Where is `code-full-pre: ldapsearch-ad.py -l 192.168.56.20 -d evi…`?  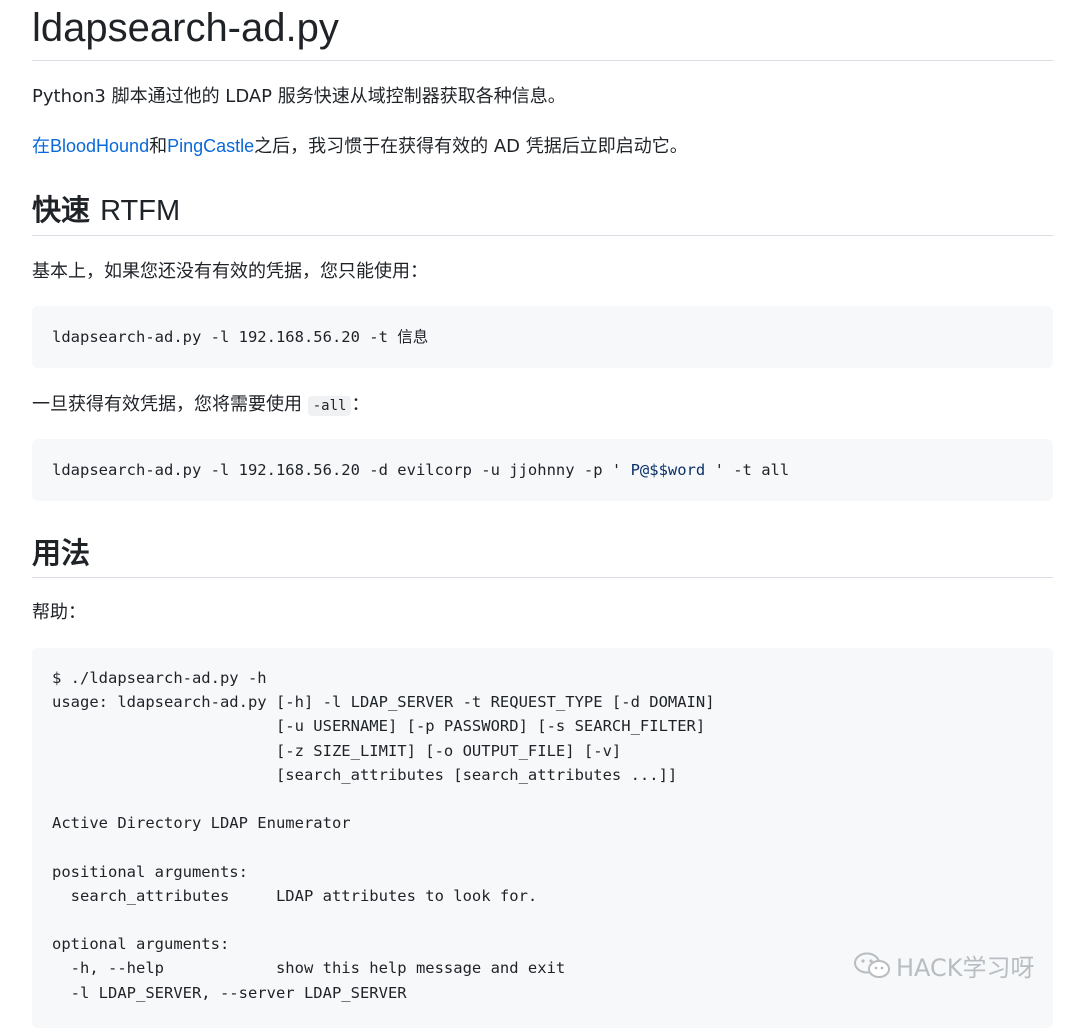 code-full-pre: ldapsearch-ad.py -l 192.168.56.20 -d evi… is located at coordinates (341, 470).